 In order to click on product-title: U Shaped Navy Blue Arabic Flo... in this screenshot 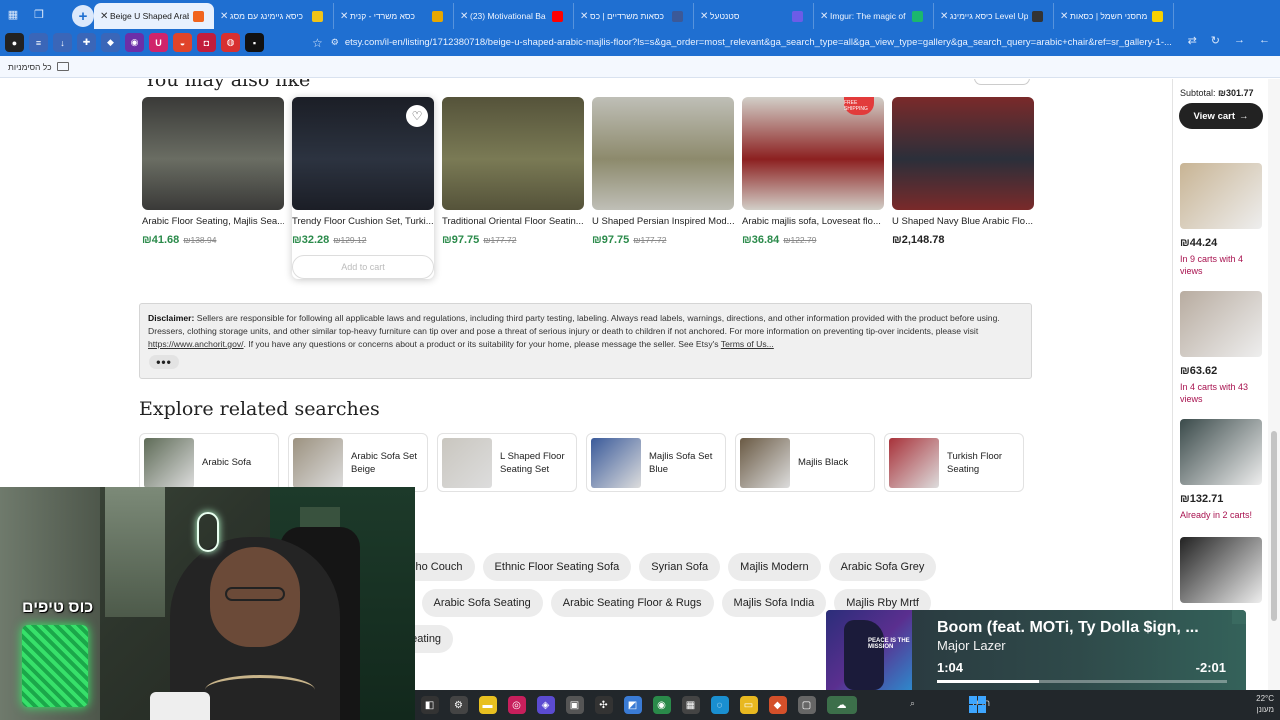, I will do `click(963, 221)`.